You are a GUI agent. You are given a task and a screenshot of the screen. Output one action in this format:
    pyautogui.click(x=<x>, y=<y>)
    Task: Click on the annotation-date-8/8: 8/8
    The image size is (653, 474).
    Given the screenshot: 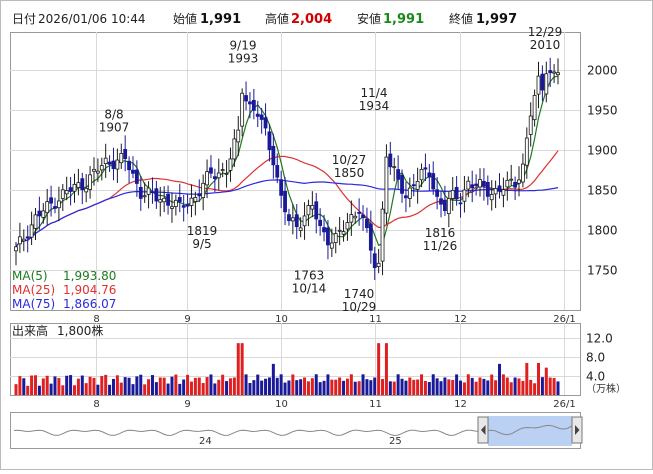 What is the action you would take?
    pyautogui.click(x=113, y=114)
    